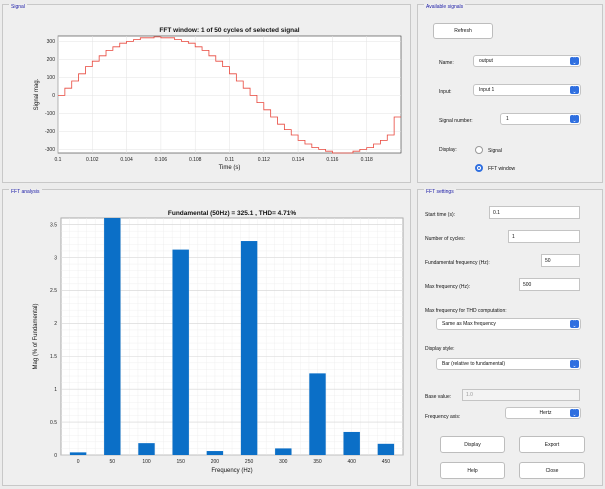 The height and width of the screenshot is (489, 605). Describe the element at coordinates (231, 471) in the screenshot. I see `fft-xaxis-label: Frequency (Hz)` at that location.